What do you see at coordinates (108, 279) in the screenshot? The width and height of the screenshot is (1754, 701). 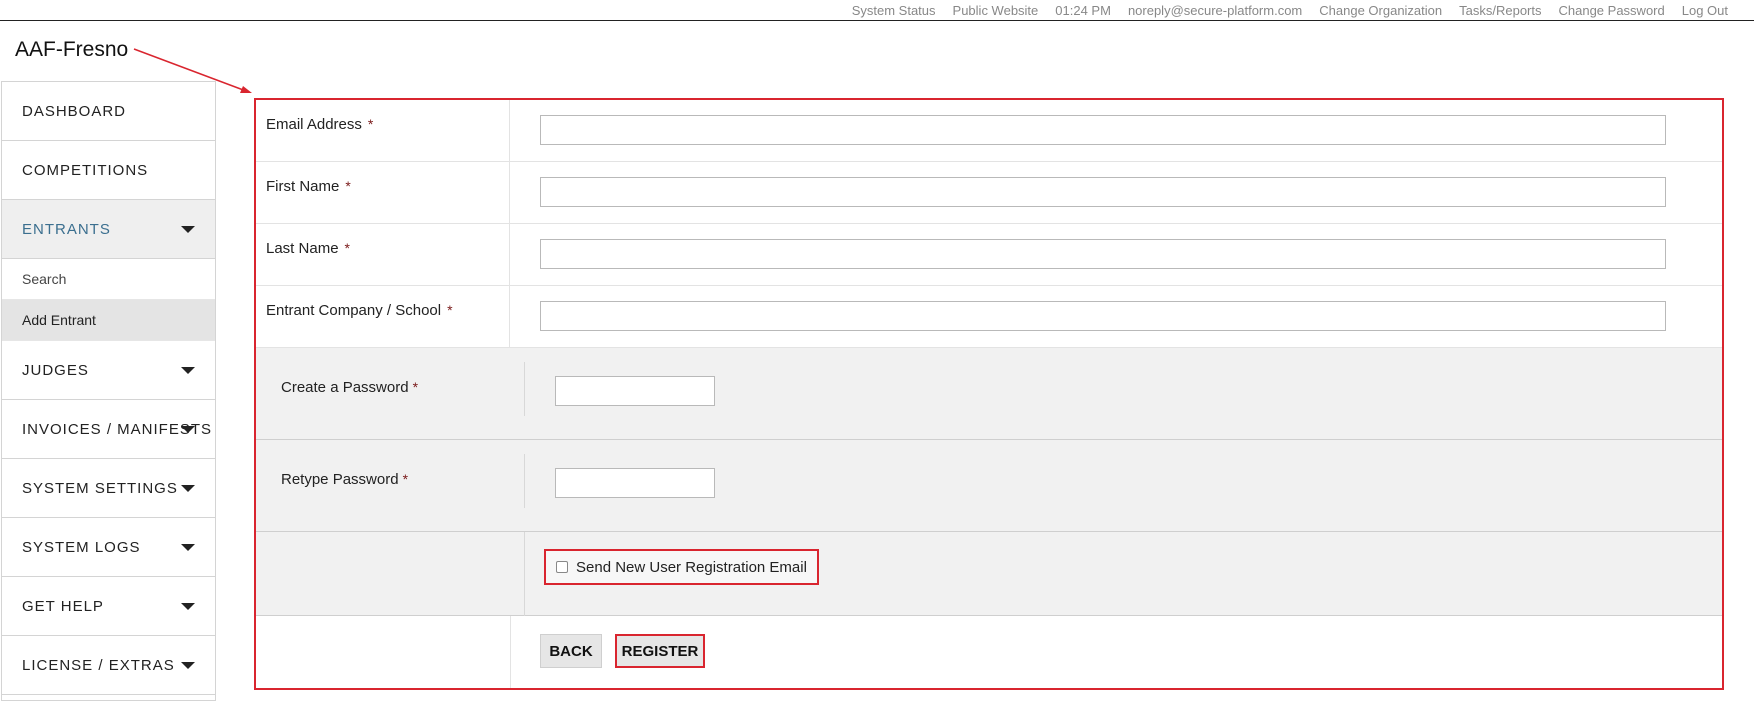 I see `sidebar-subitem-search: Search` at bounding box center [108, 279].